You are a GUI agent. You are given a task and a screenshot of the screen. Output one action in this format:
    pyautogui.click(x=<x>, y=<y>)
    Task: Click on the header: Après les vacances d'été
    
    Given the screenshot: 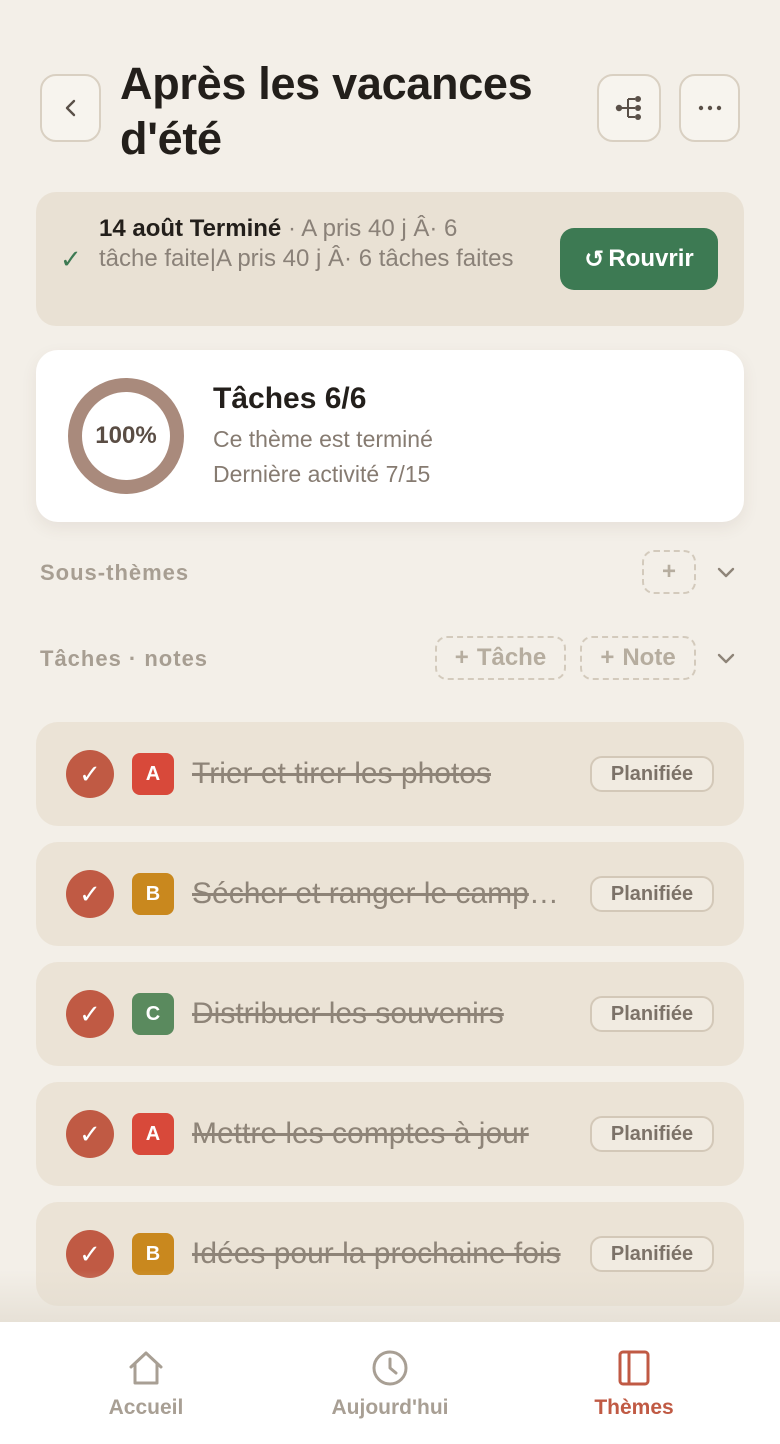 What is the action you would take?
    pyautogui.click(x=390, y=90)
    